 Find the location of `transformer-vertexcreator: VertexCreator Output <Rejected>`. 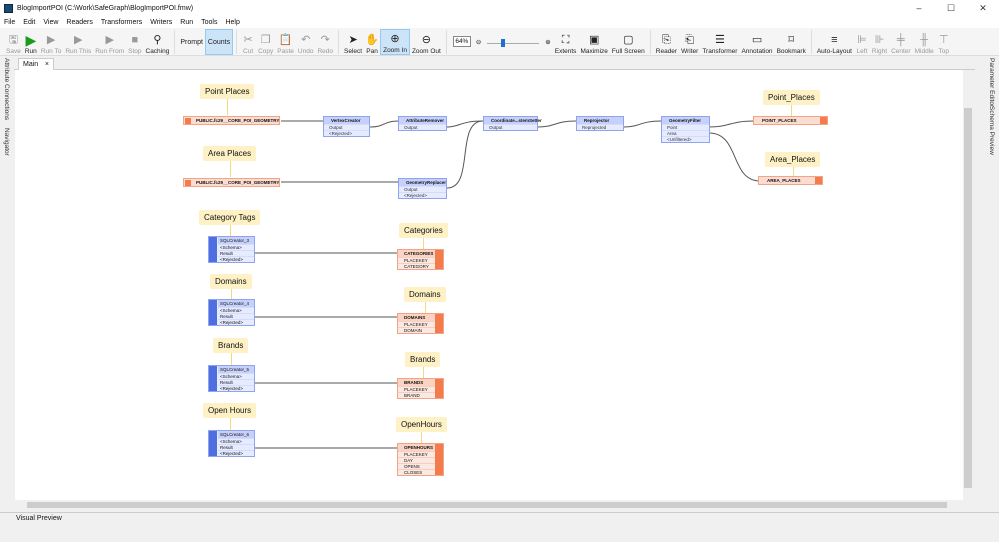

transformer-vertexcreator: VertexCreator Output <Rejected> is located at coordinates (346, 126).